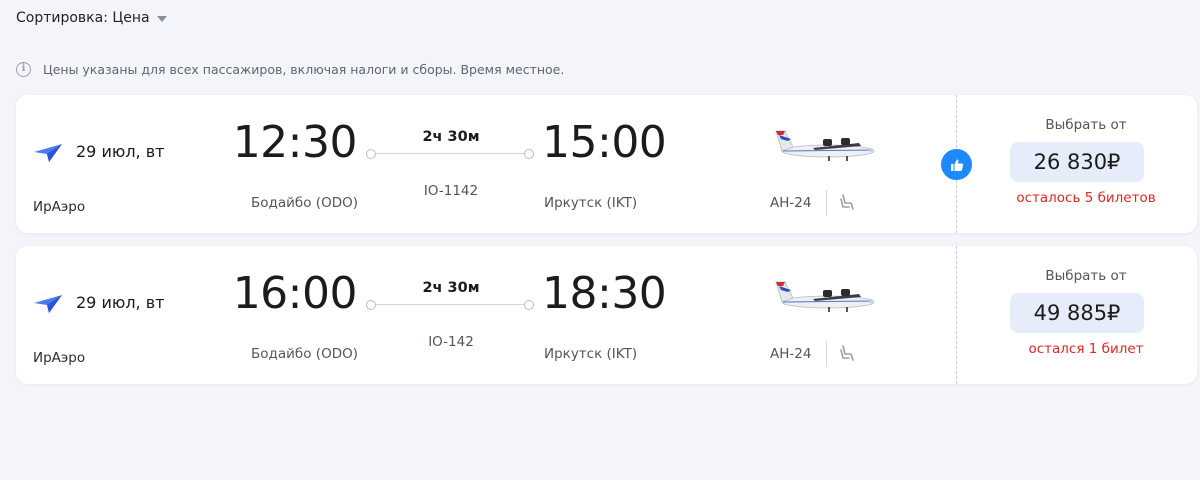 The width and height of the screenshot is (1200, 480). I want to click on info-icon: i, so click(23, 69).